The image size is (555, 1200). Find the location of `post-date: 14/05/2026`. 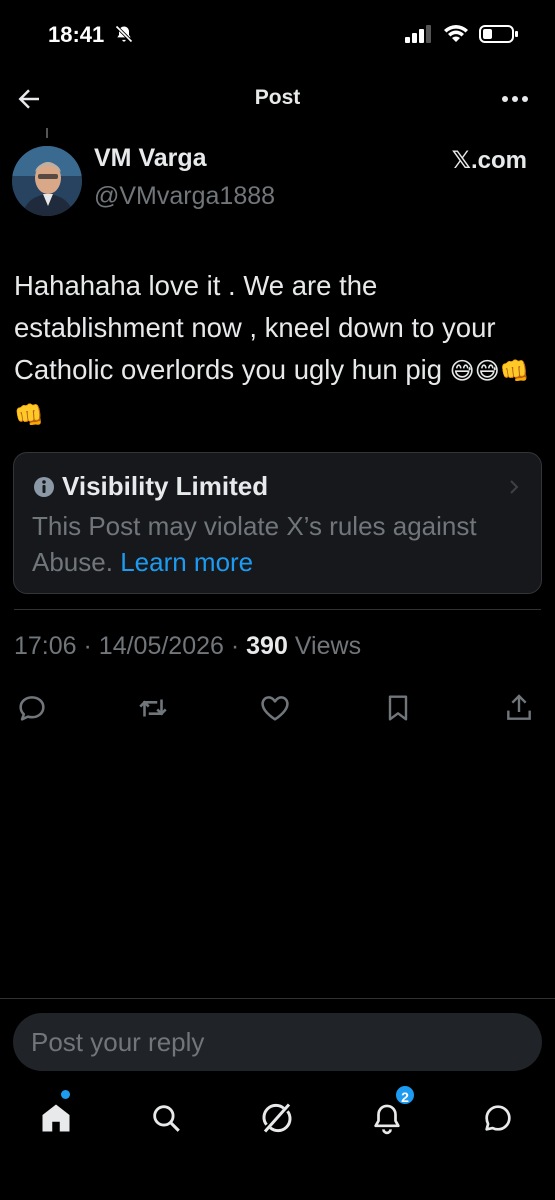

post-date: 14/05/2026 is located at coordinates (161, 646).